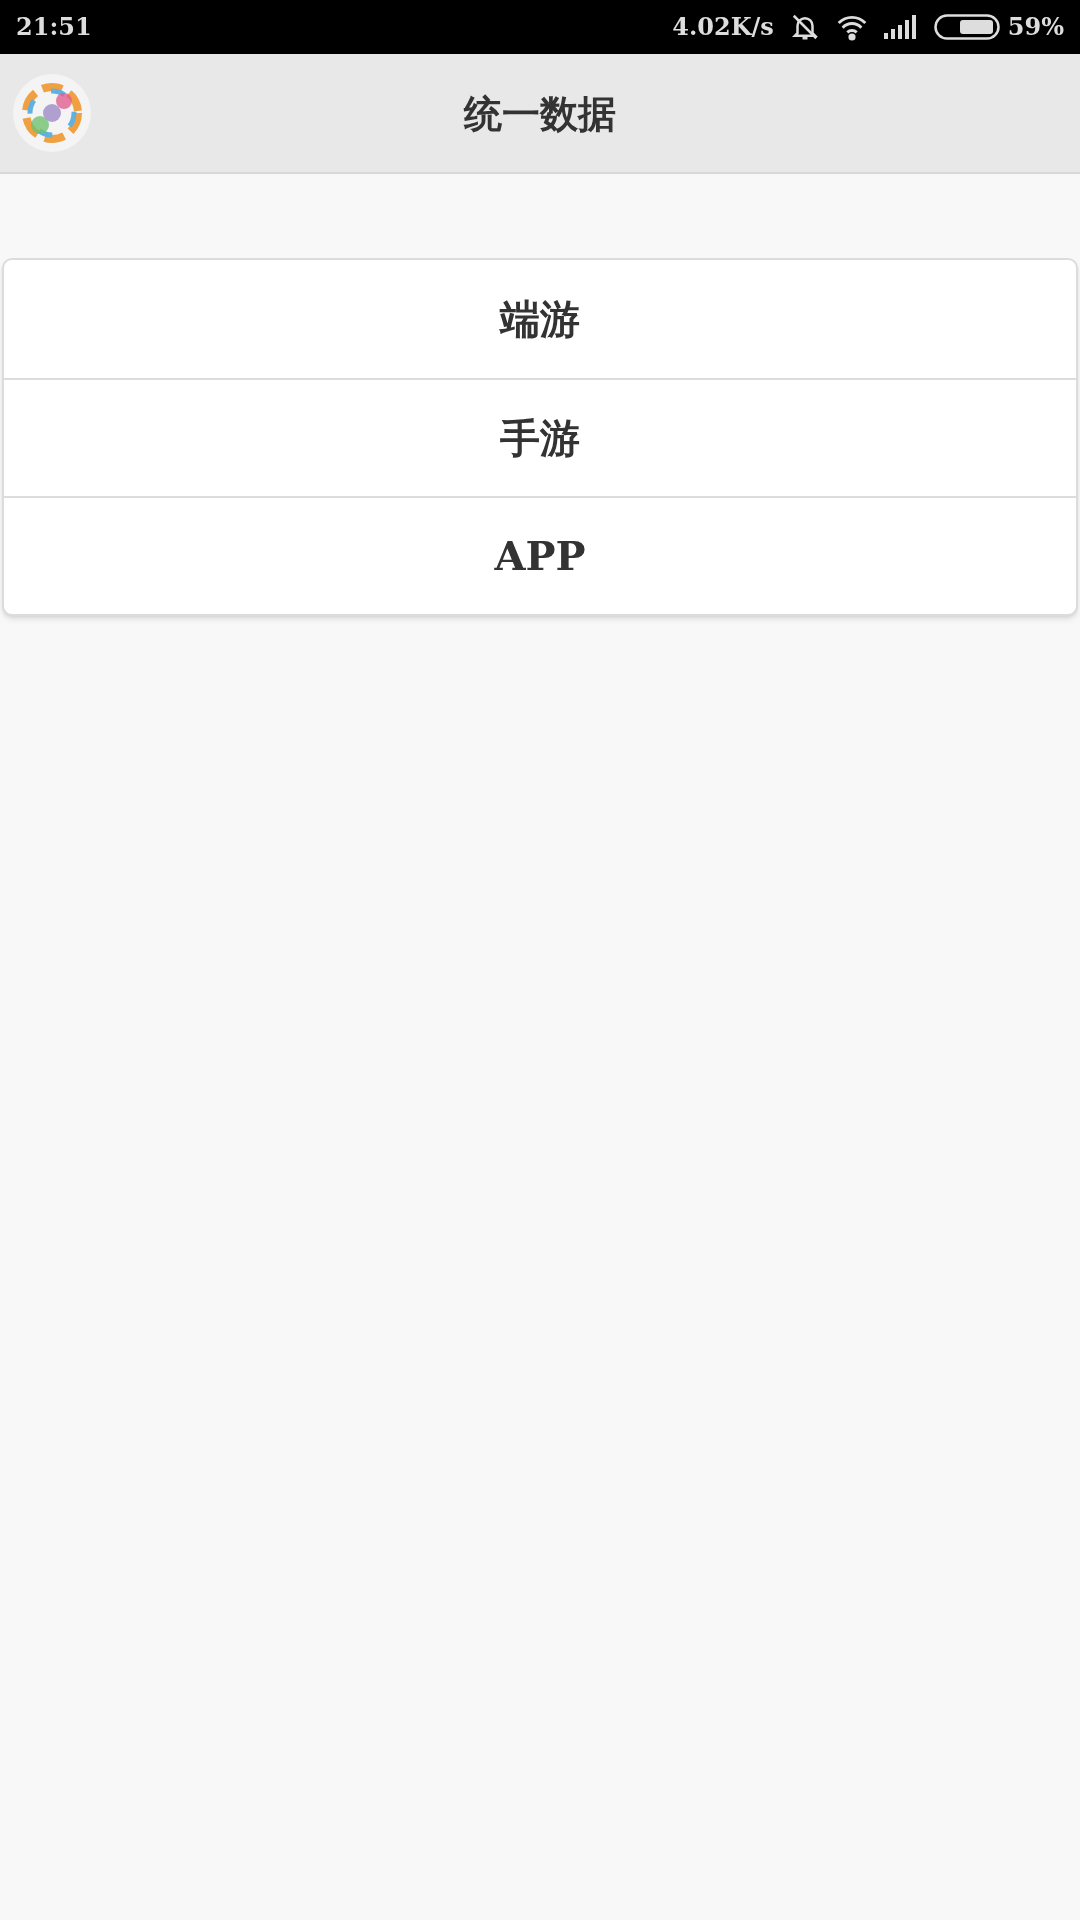 This screenshot has width=1080, height=1920. I want to click on status-time: 21:51, so click(54, 27).